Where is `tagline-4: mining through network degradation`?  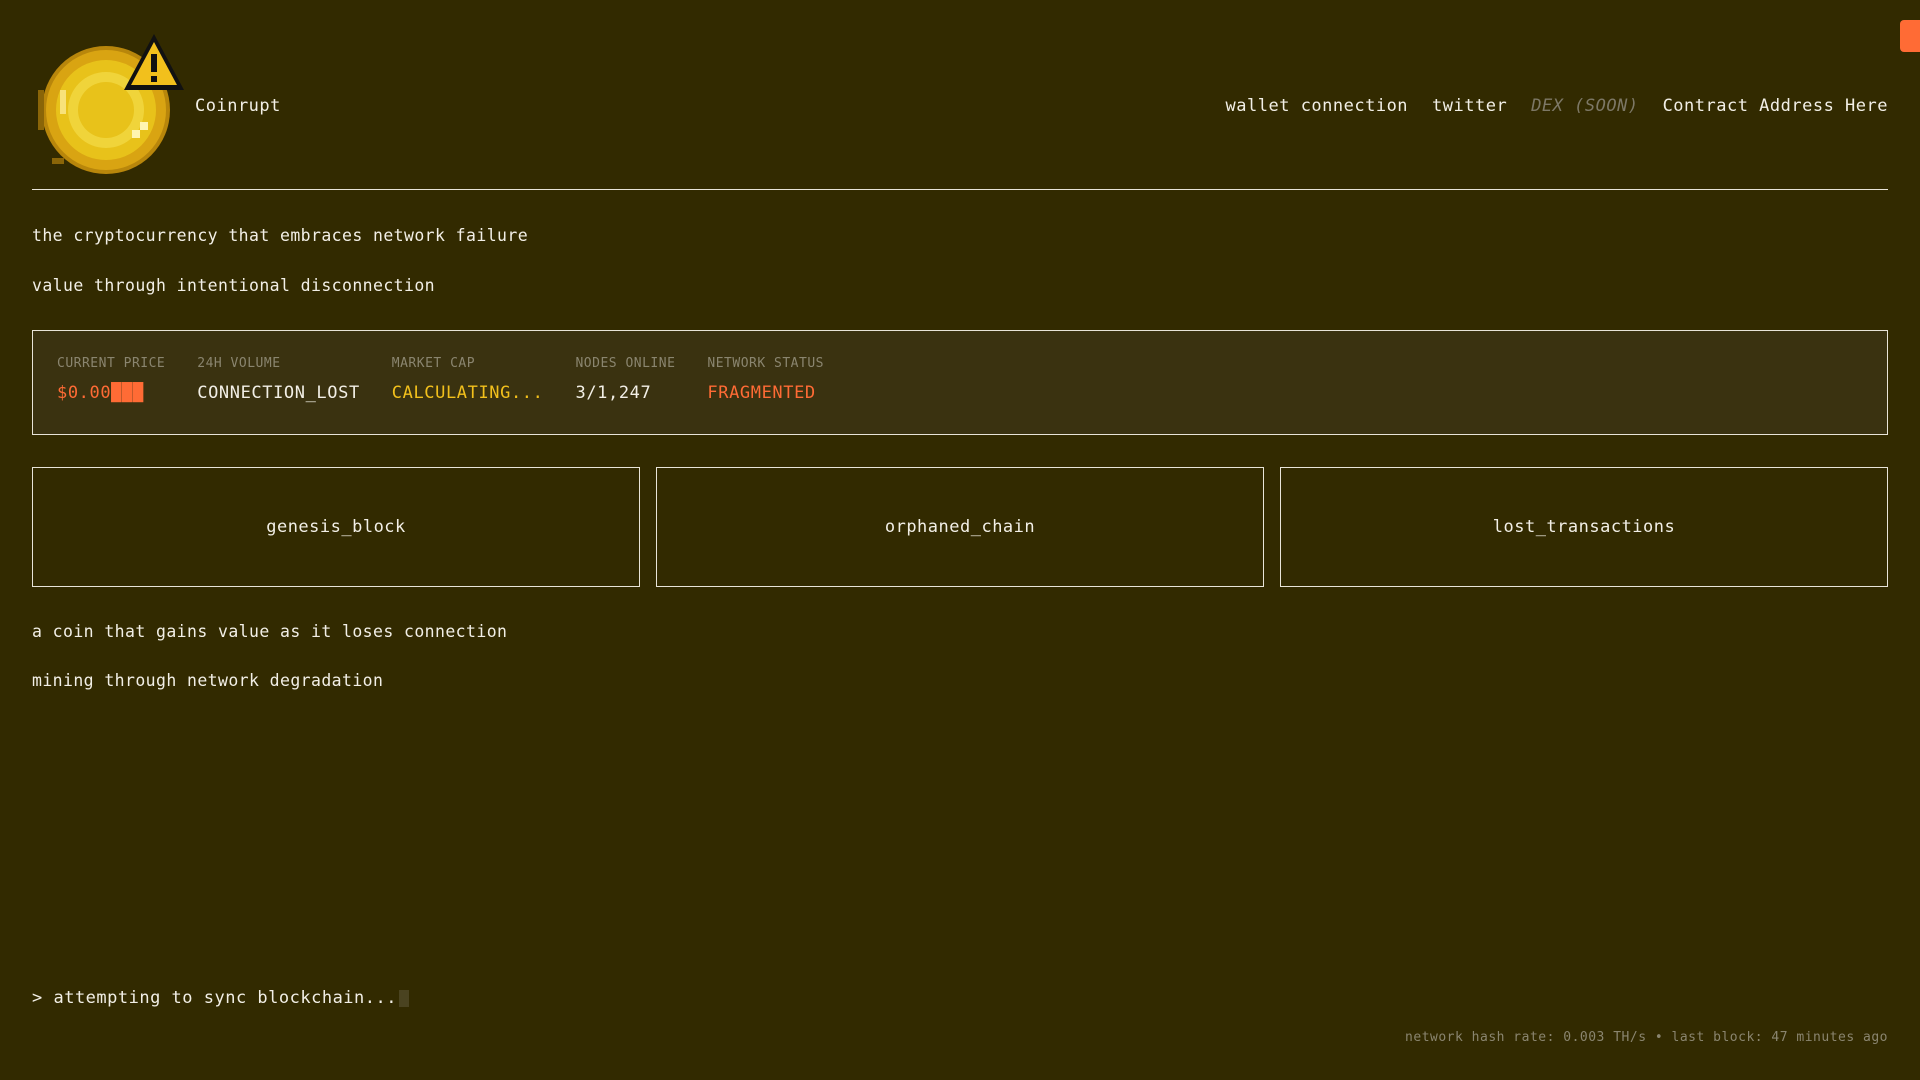 tagline-4: mining through network degradation is located at coordinates (208, 680).